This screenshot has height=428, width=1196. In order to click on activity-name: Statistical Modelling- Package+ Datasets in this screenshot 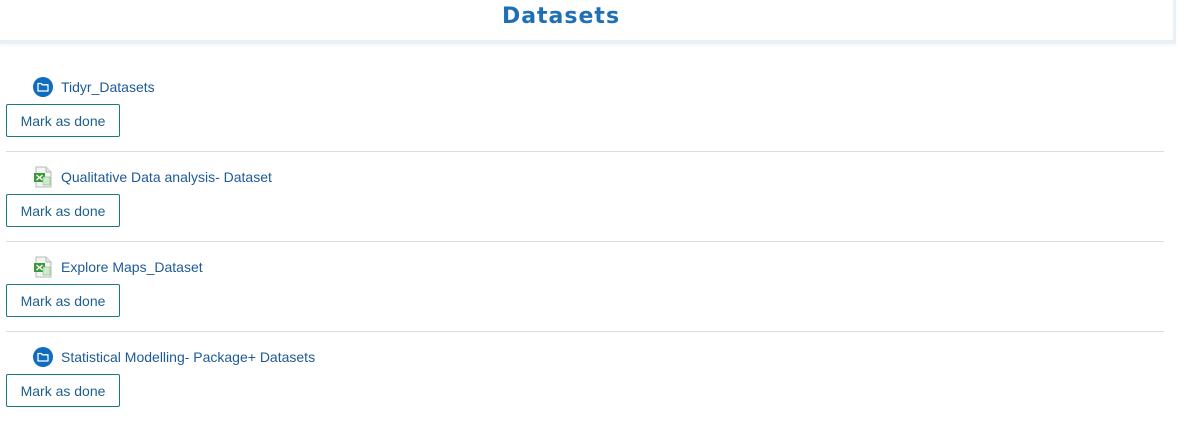, I will do `click(188, 357)`.